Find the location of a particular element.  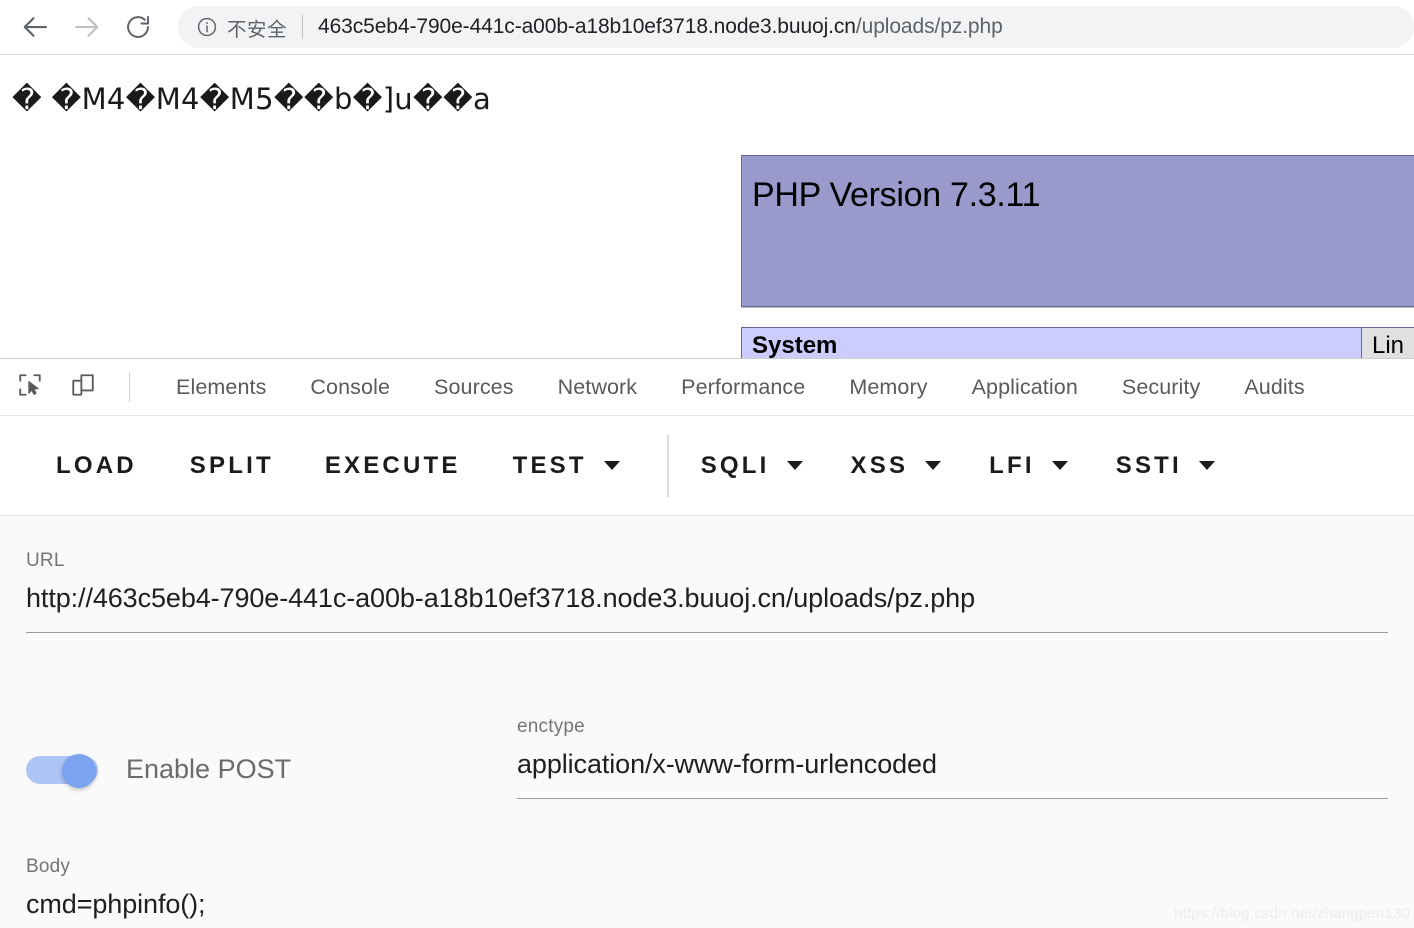

inspect-element-icon is located at coordinates (30, 387).